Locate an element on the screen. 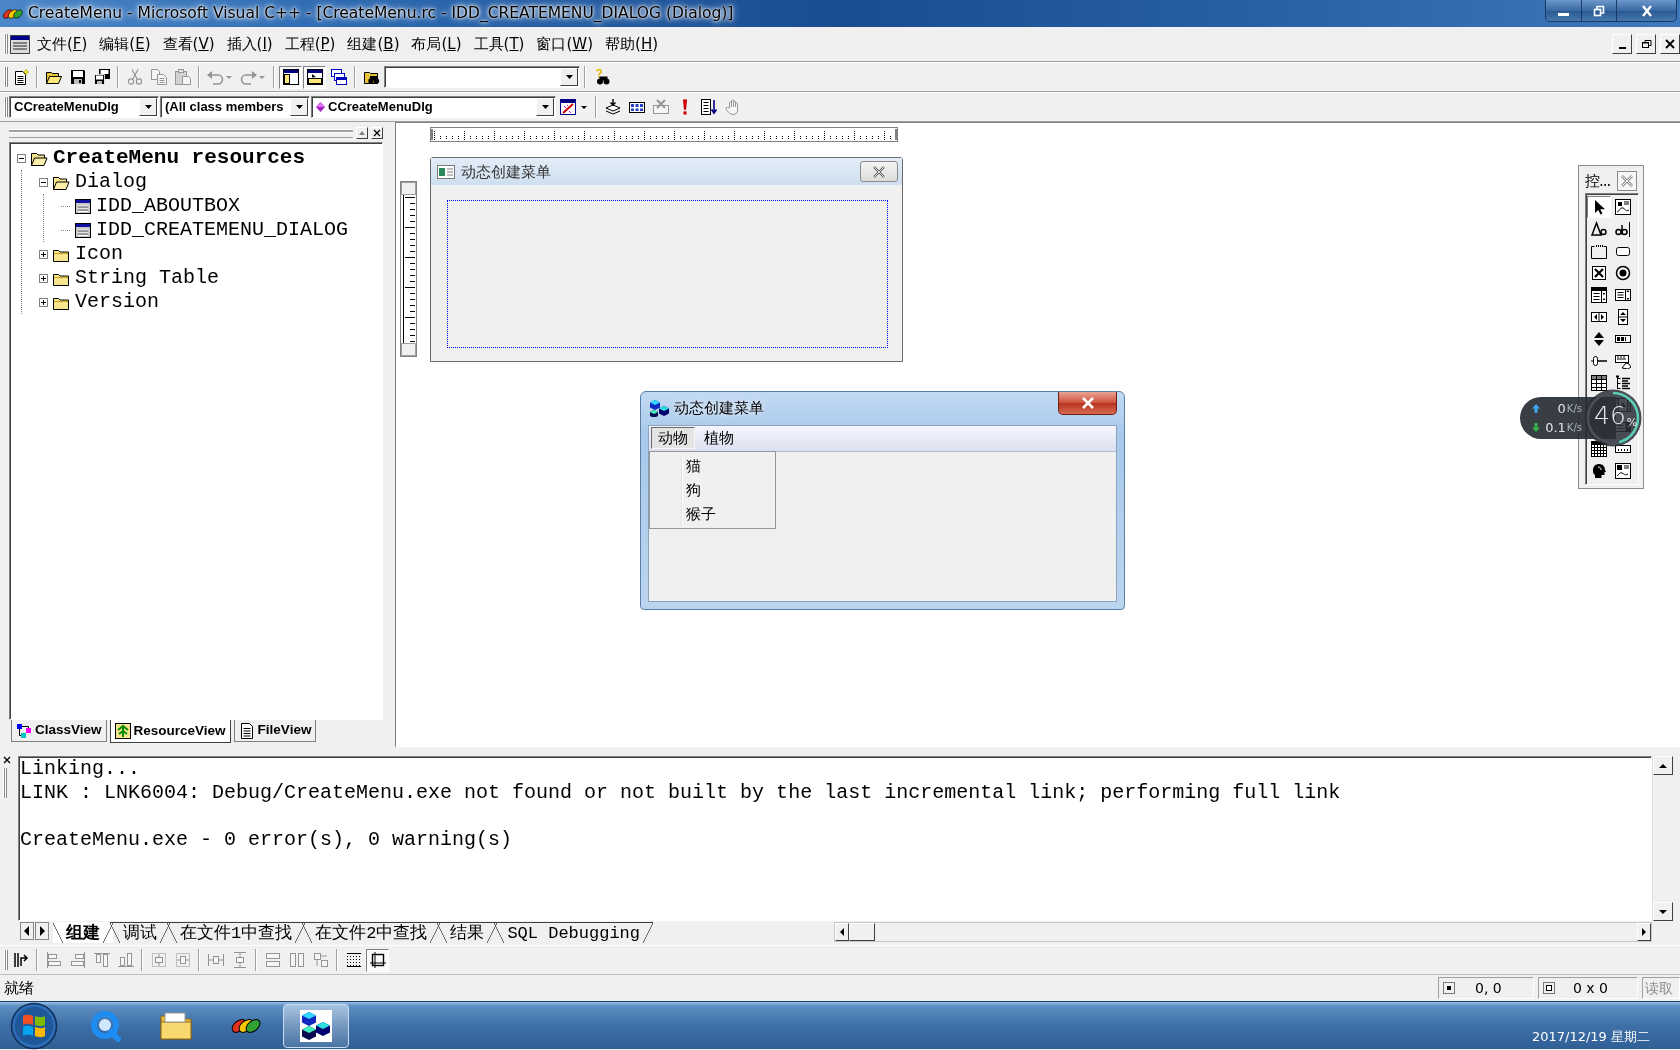 This screenshot has height=1050, width=1680. output-tab: 调试 is located at coordinates (140, 932).